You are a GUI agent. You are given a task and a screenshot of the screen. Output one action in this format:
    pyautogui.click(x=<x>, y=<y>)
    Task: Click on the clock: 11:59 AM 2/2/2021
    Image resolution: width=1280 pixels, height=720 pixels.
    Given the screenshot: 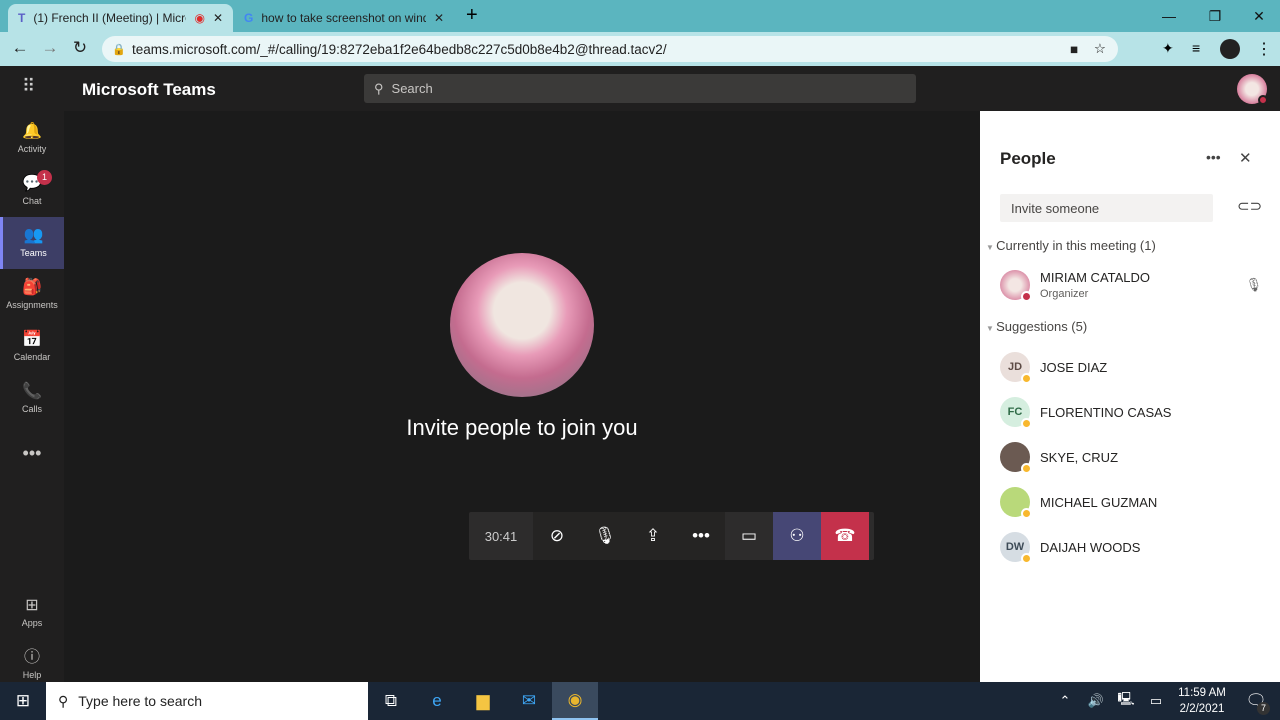 What is the action you would take?
    pyautogui.click(x=1202, y=701)
    